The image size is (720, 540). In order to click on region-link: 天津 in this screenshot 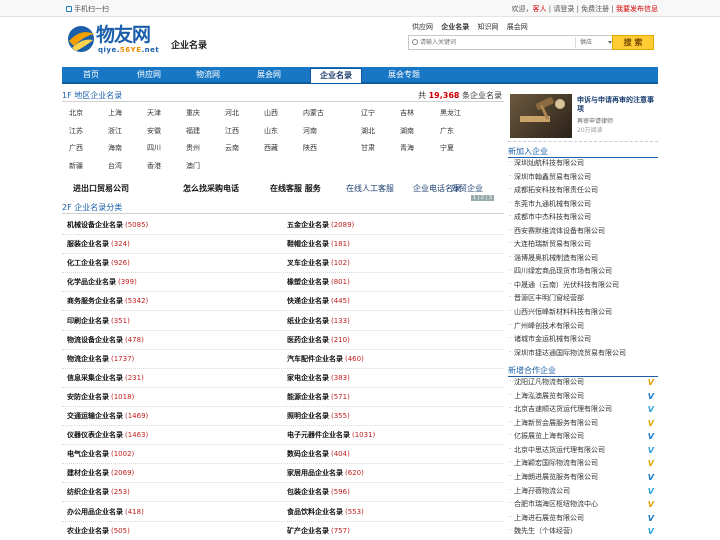, I will do `click(154, 113)`.